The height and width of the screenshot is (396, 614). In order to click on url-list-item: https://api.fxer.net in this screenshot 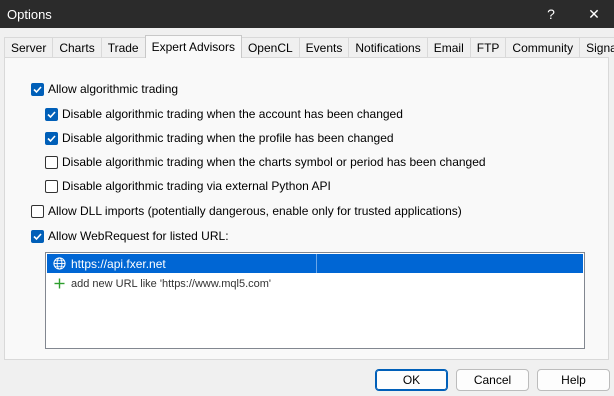, I will do `click(315, 263)`.